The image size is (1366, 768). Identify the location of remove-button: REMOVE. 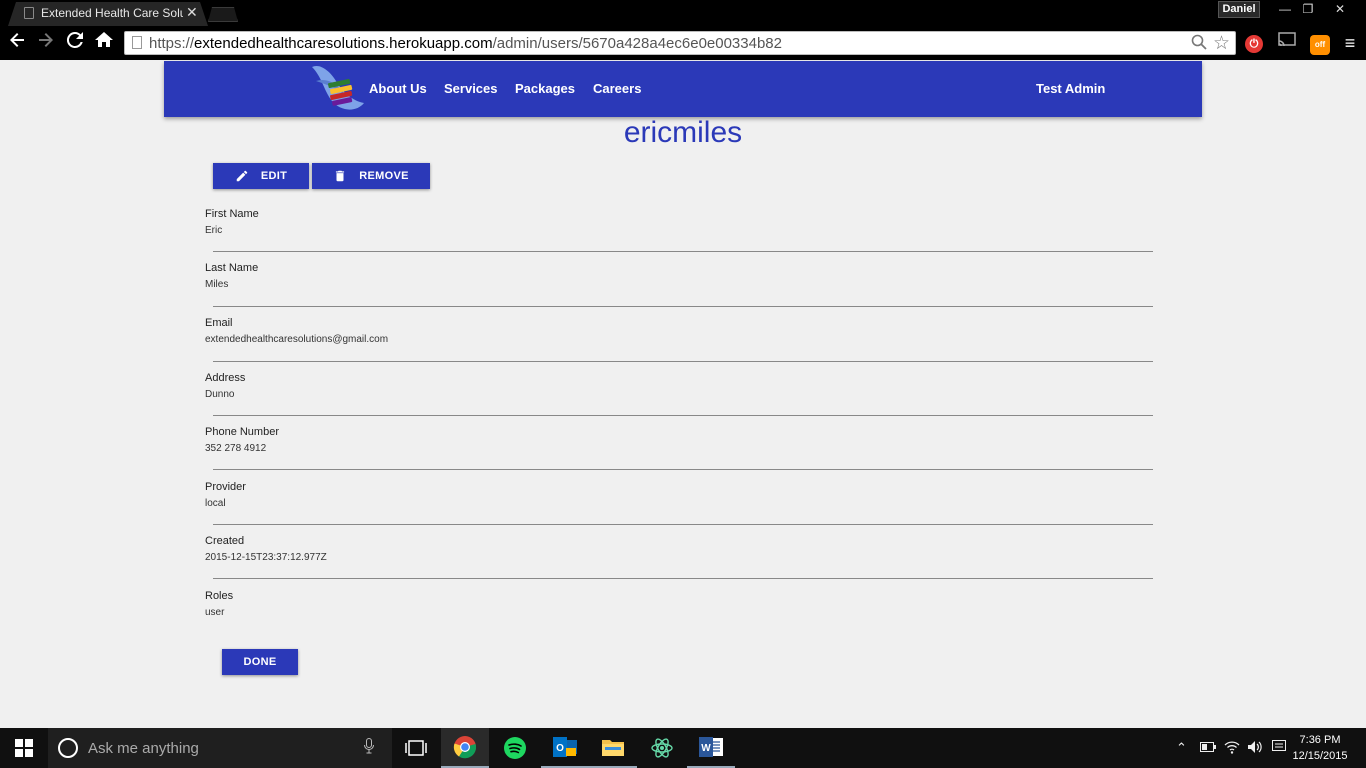
(371, 176).